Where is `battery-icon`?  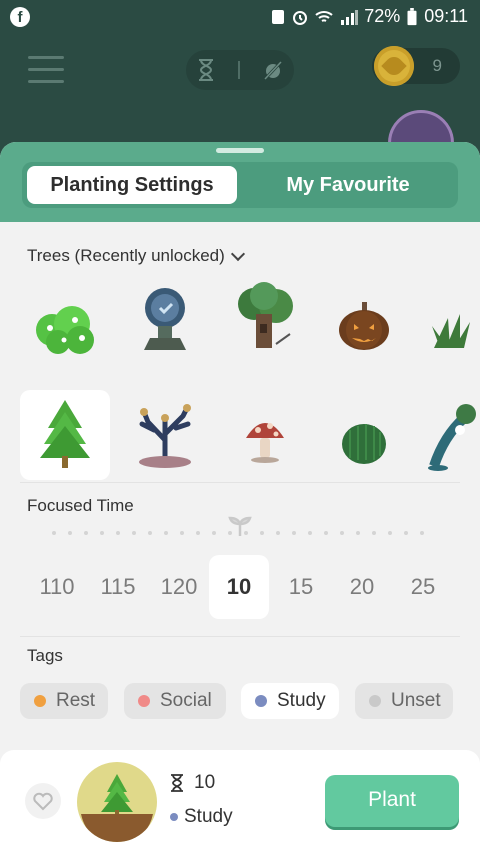 battery-icon is located at coordinates (412, 16).